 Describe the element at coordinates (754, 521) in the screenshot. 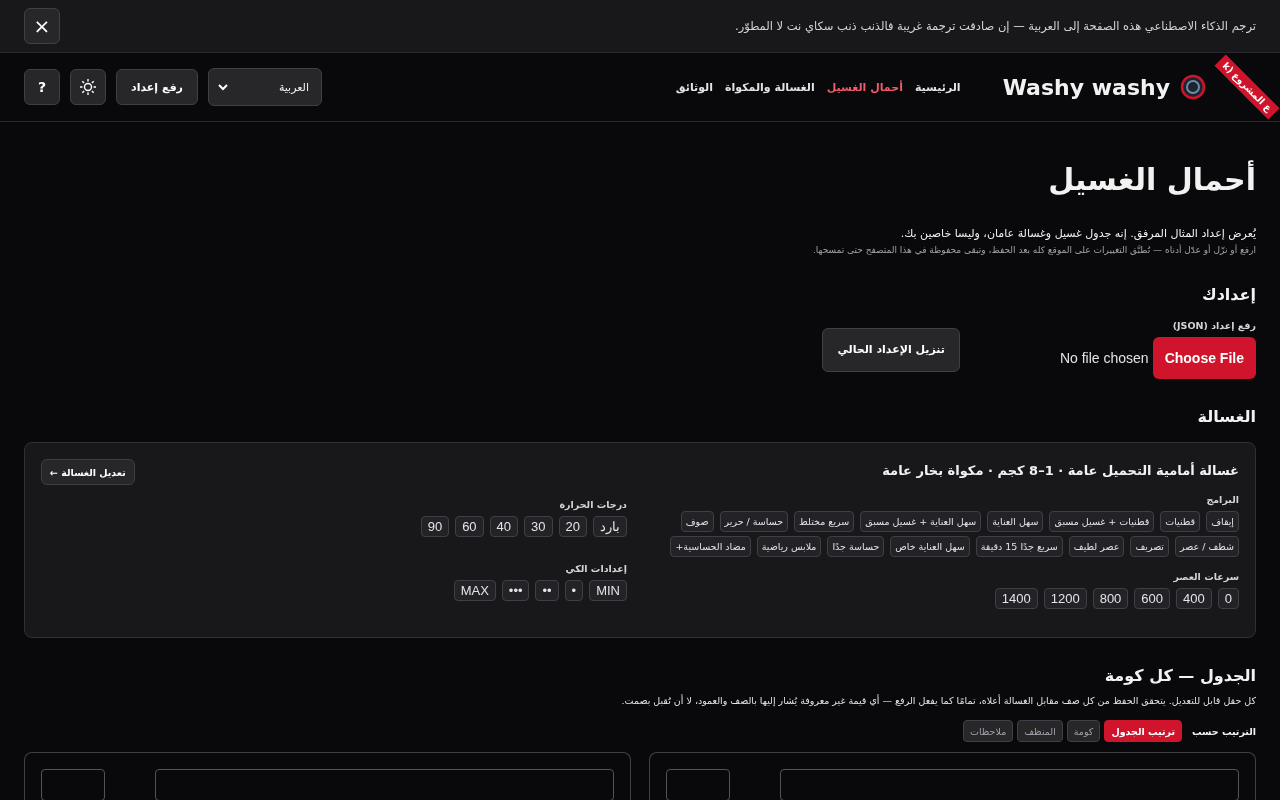

I see `program-tag: حساسة / حرير` at that location.